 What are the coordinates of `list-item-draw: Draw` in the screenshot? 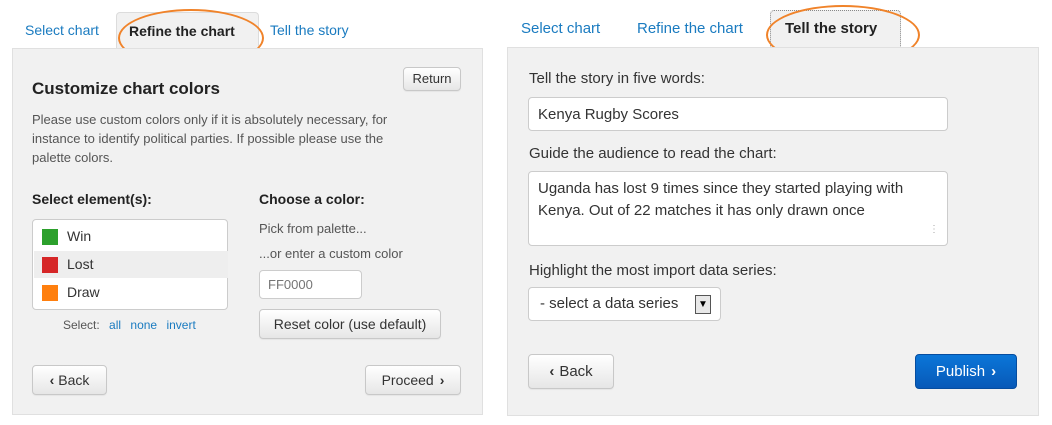 It's located at (131, 292).